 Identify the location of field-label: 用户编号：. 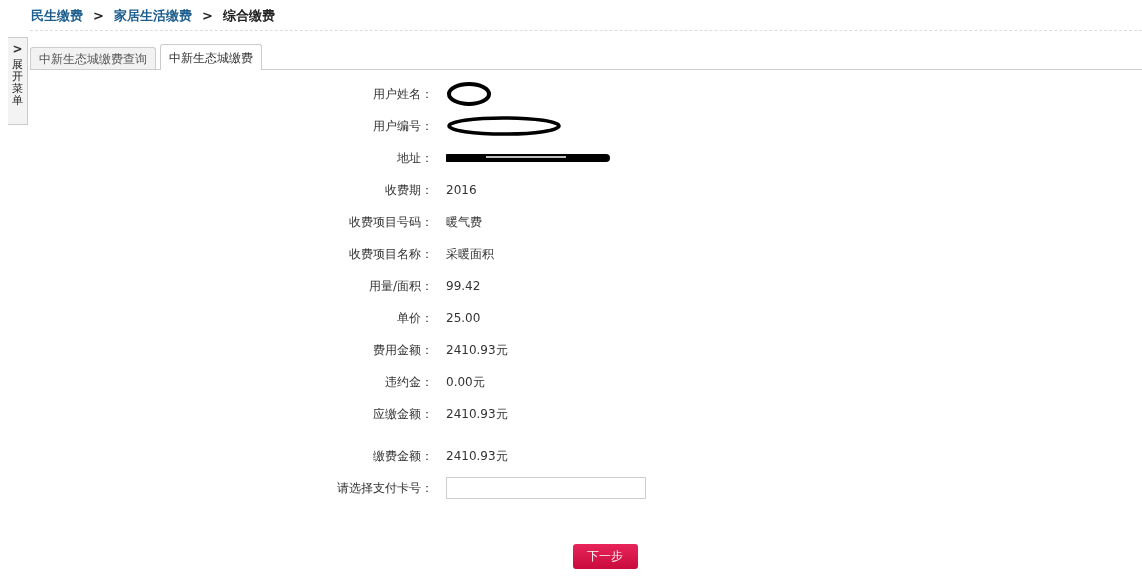
(403, 126).